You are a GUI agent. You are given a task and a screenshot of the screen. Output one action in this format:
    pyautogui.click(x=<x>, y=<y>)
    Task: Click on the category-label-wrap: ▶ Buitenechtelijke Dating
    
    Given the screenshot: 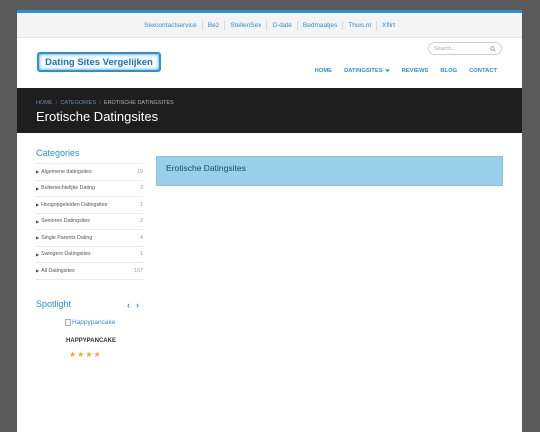 What is the action you would take?
    pyautogui.click(x=65, y=188)
    